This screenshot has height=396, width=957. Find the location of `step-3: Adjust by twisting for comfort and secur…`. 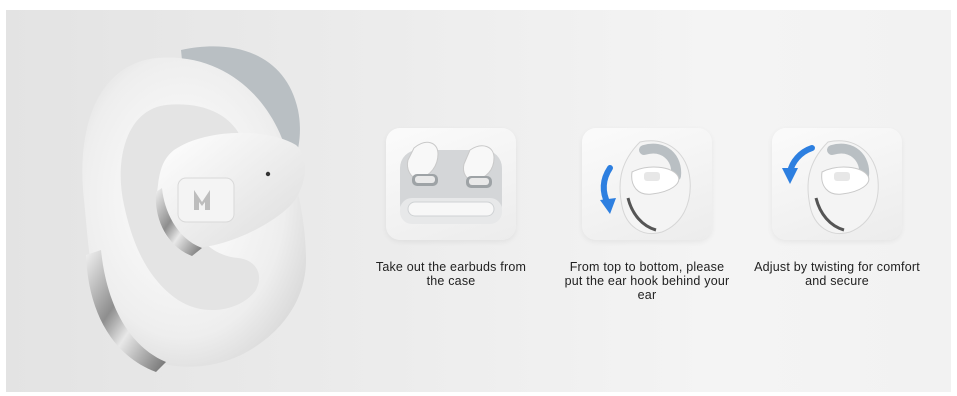

step-3: Adjust by twisting for comfort and secur… is located at coordinates (837, 208).